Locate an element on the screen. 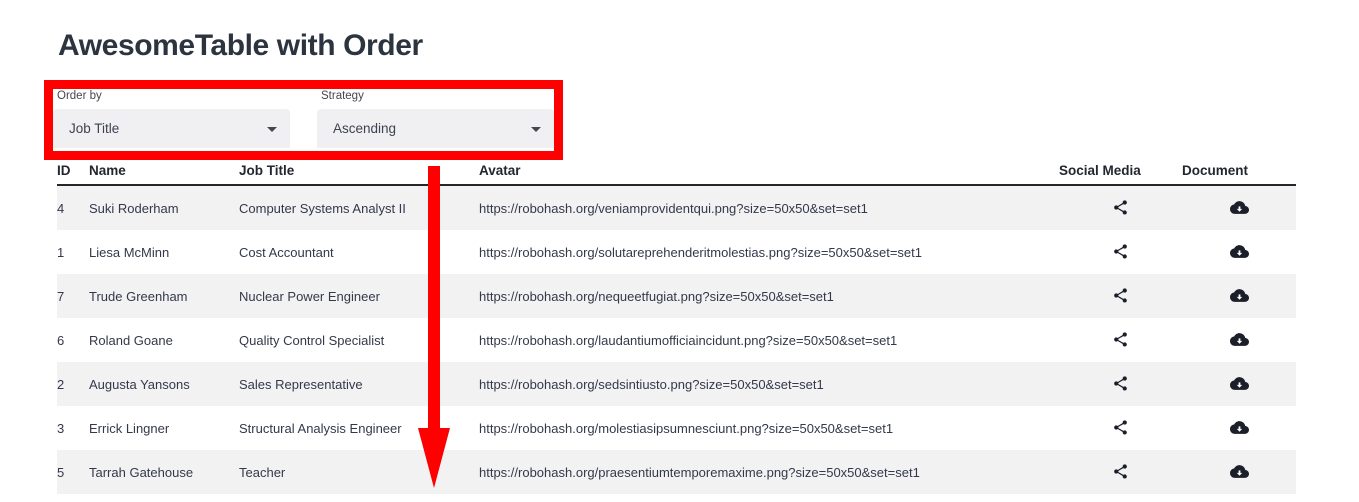 This screenshot has width=1359, height=502. cell-job-title: Teacher is located at coordinates (359, 472).